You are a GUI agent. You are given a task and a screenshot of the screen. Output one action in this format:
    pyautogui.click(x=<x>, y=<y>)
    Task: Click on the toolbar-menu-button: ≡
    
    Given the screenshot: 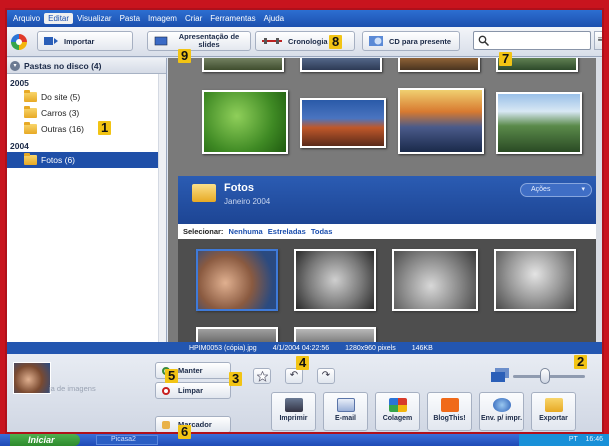 What is the action you would take?
    pyautogui.click(x=598, y=40)
    